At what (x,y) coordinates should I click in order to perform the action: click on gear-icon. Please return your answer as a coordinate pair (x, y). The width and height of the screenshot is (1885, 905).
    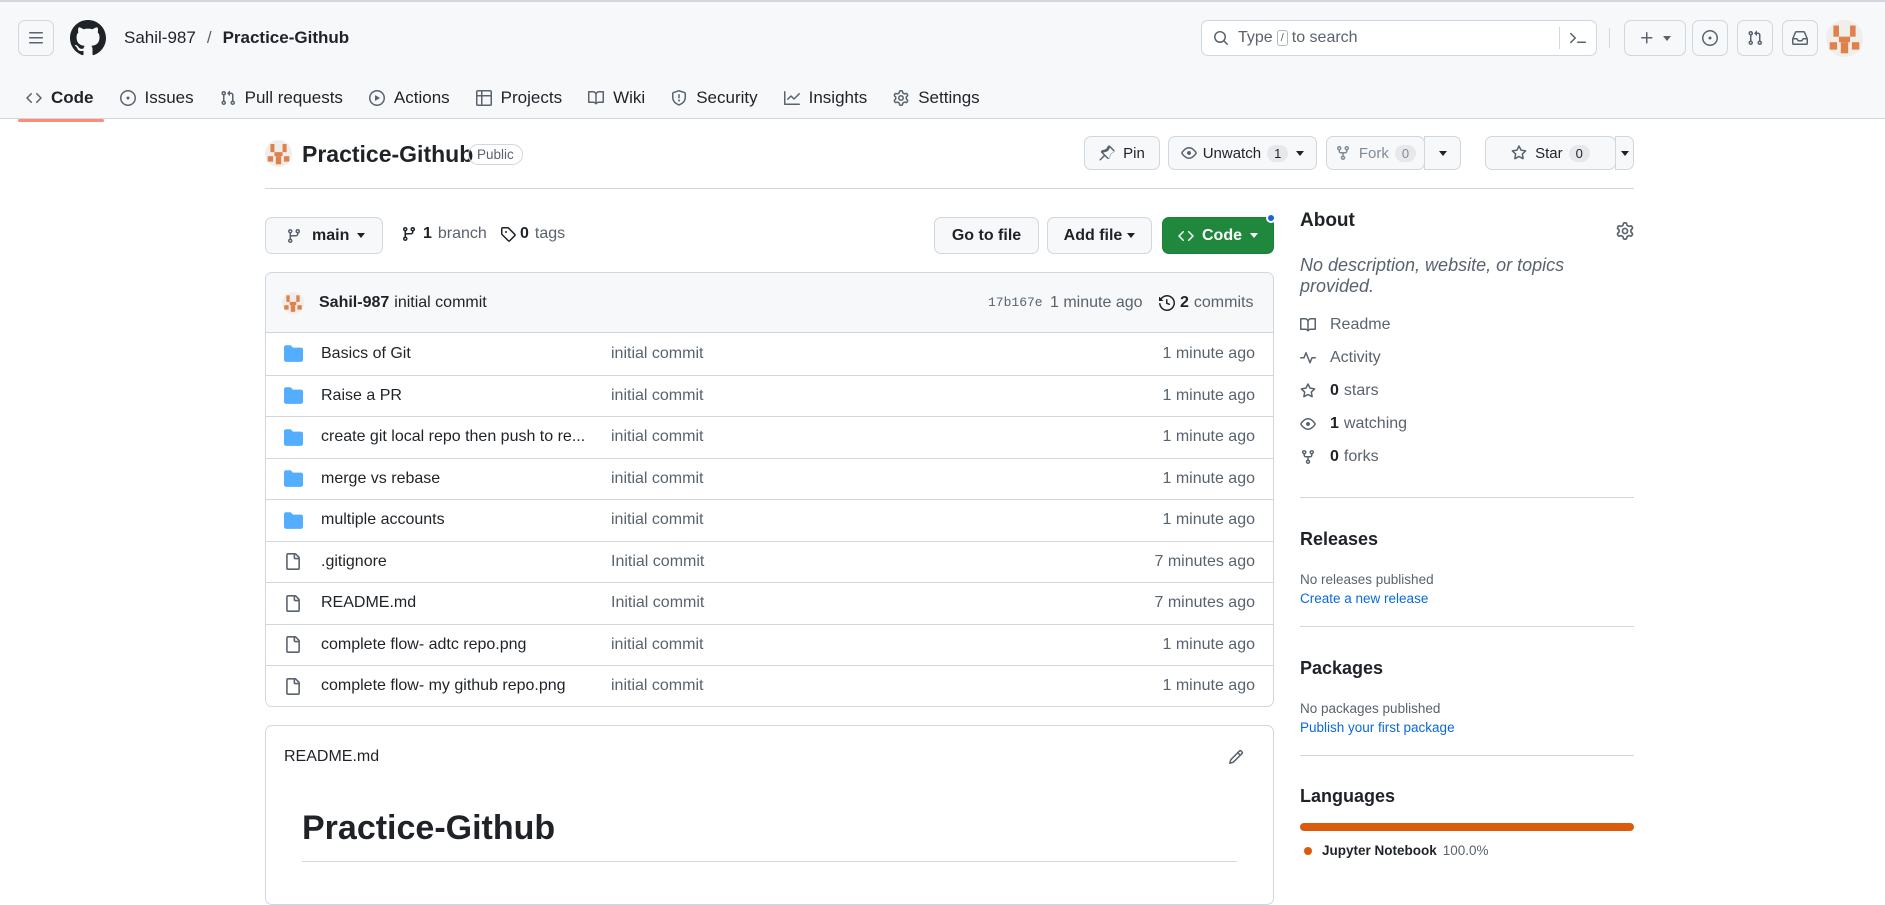
    Looking at the image, I should click on (1625, 231).